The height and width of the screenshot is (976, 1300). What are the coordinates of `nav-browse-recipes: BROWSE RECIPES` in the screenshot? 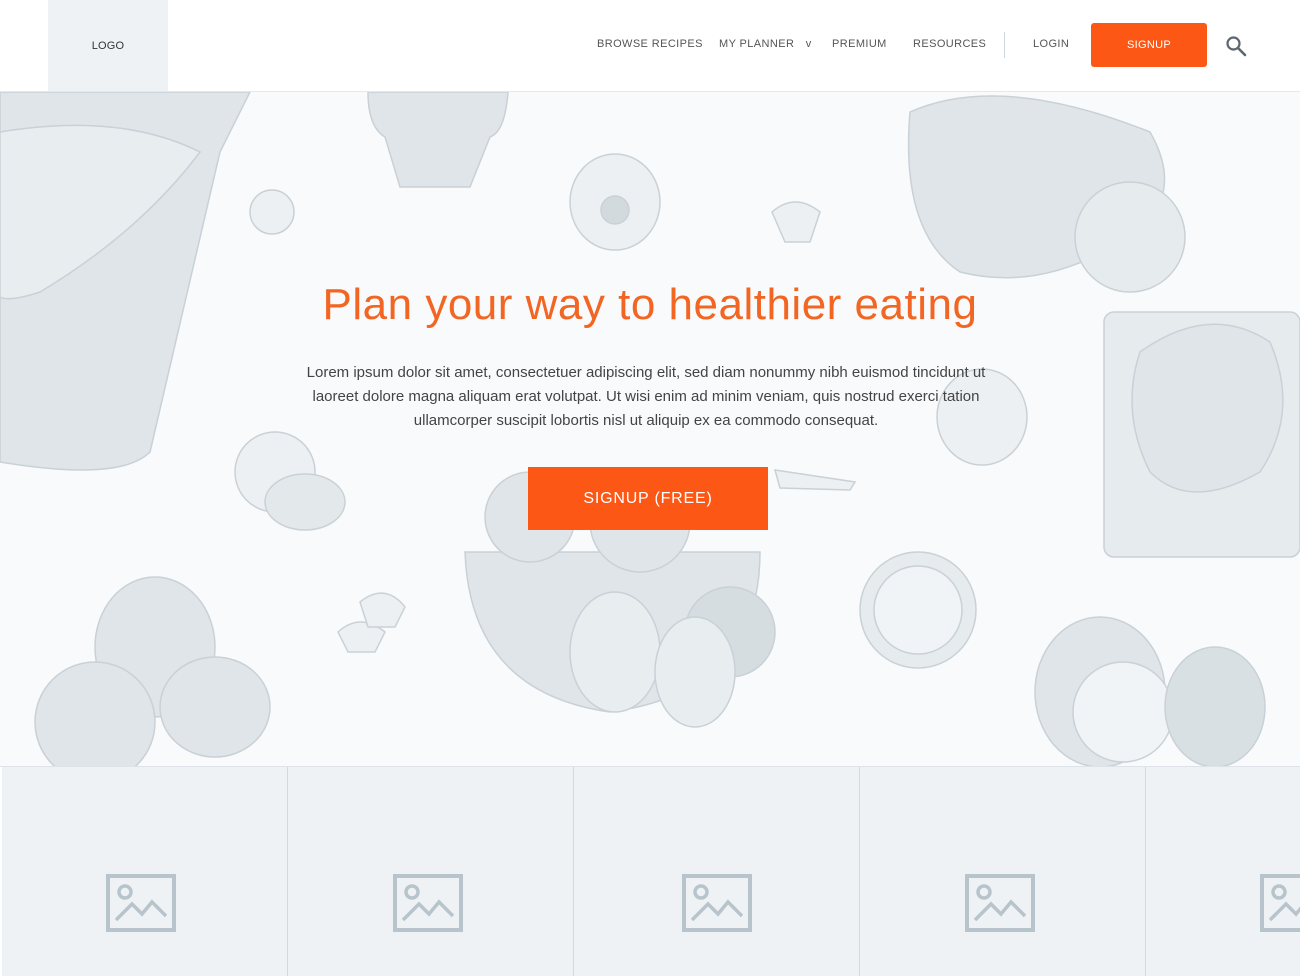 It's located at (650, 44).